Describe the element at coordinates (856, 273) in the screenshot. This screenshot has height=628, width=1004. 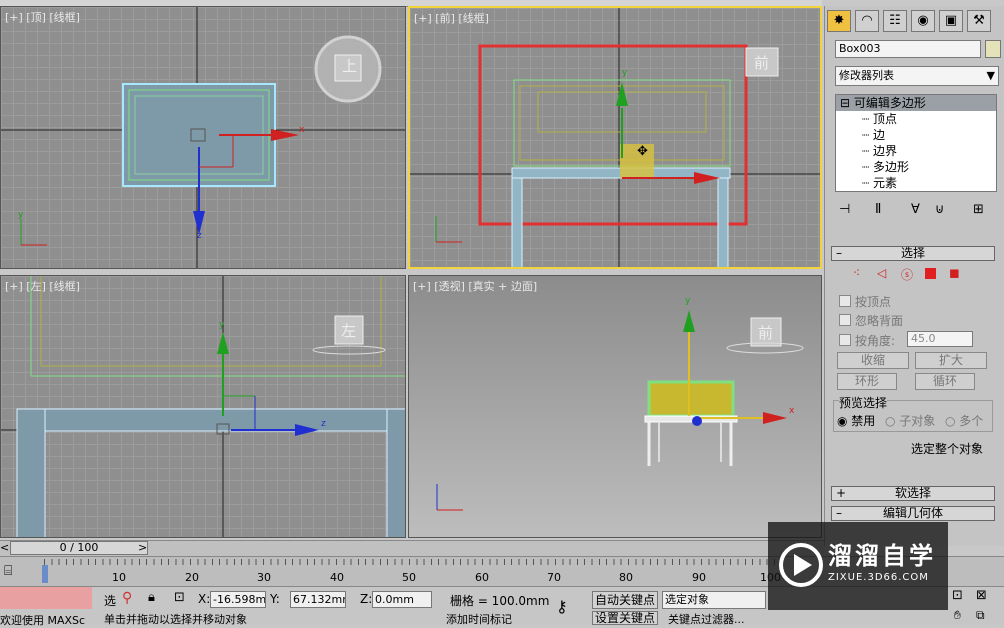
I see `vertex-mode-icon: ⁖` at that location.